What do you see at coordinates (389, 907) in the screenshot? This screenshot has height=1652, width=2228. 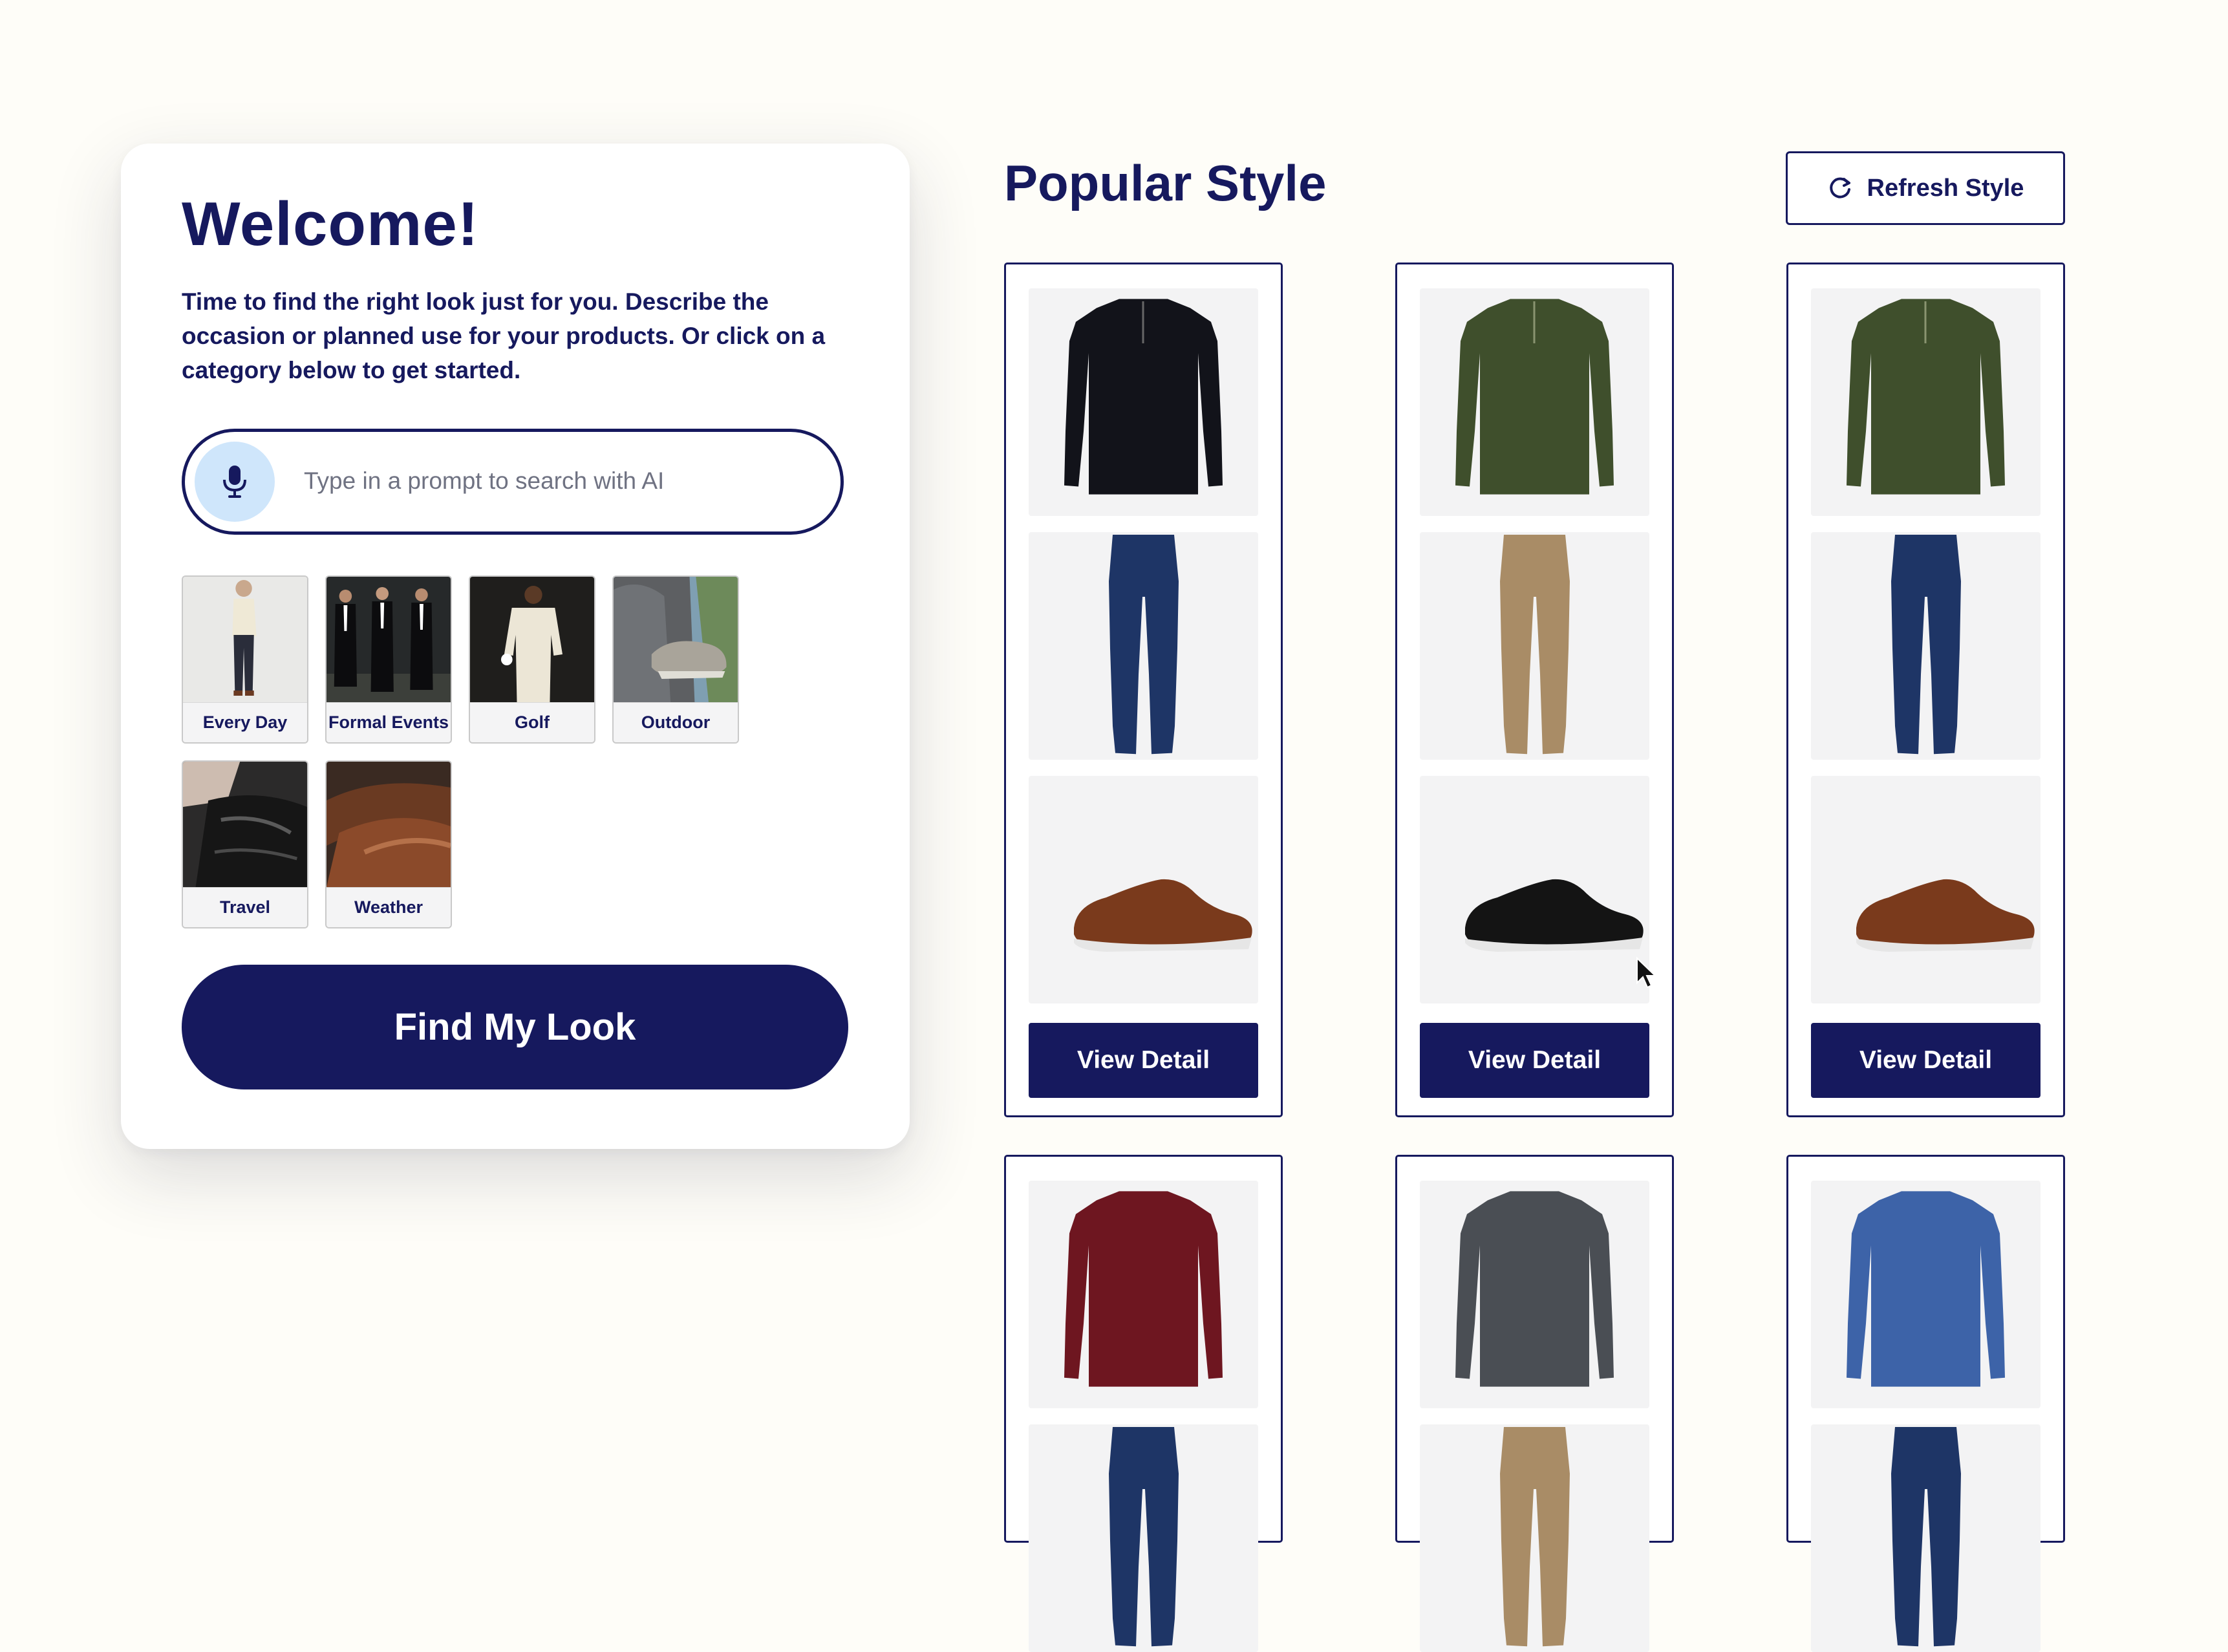 I see `category-label: Weather` at bounding box center [389, 907].